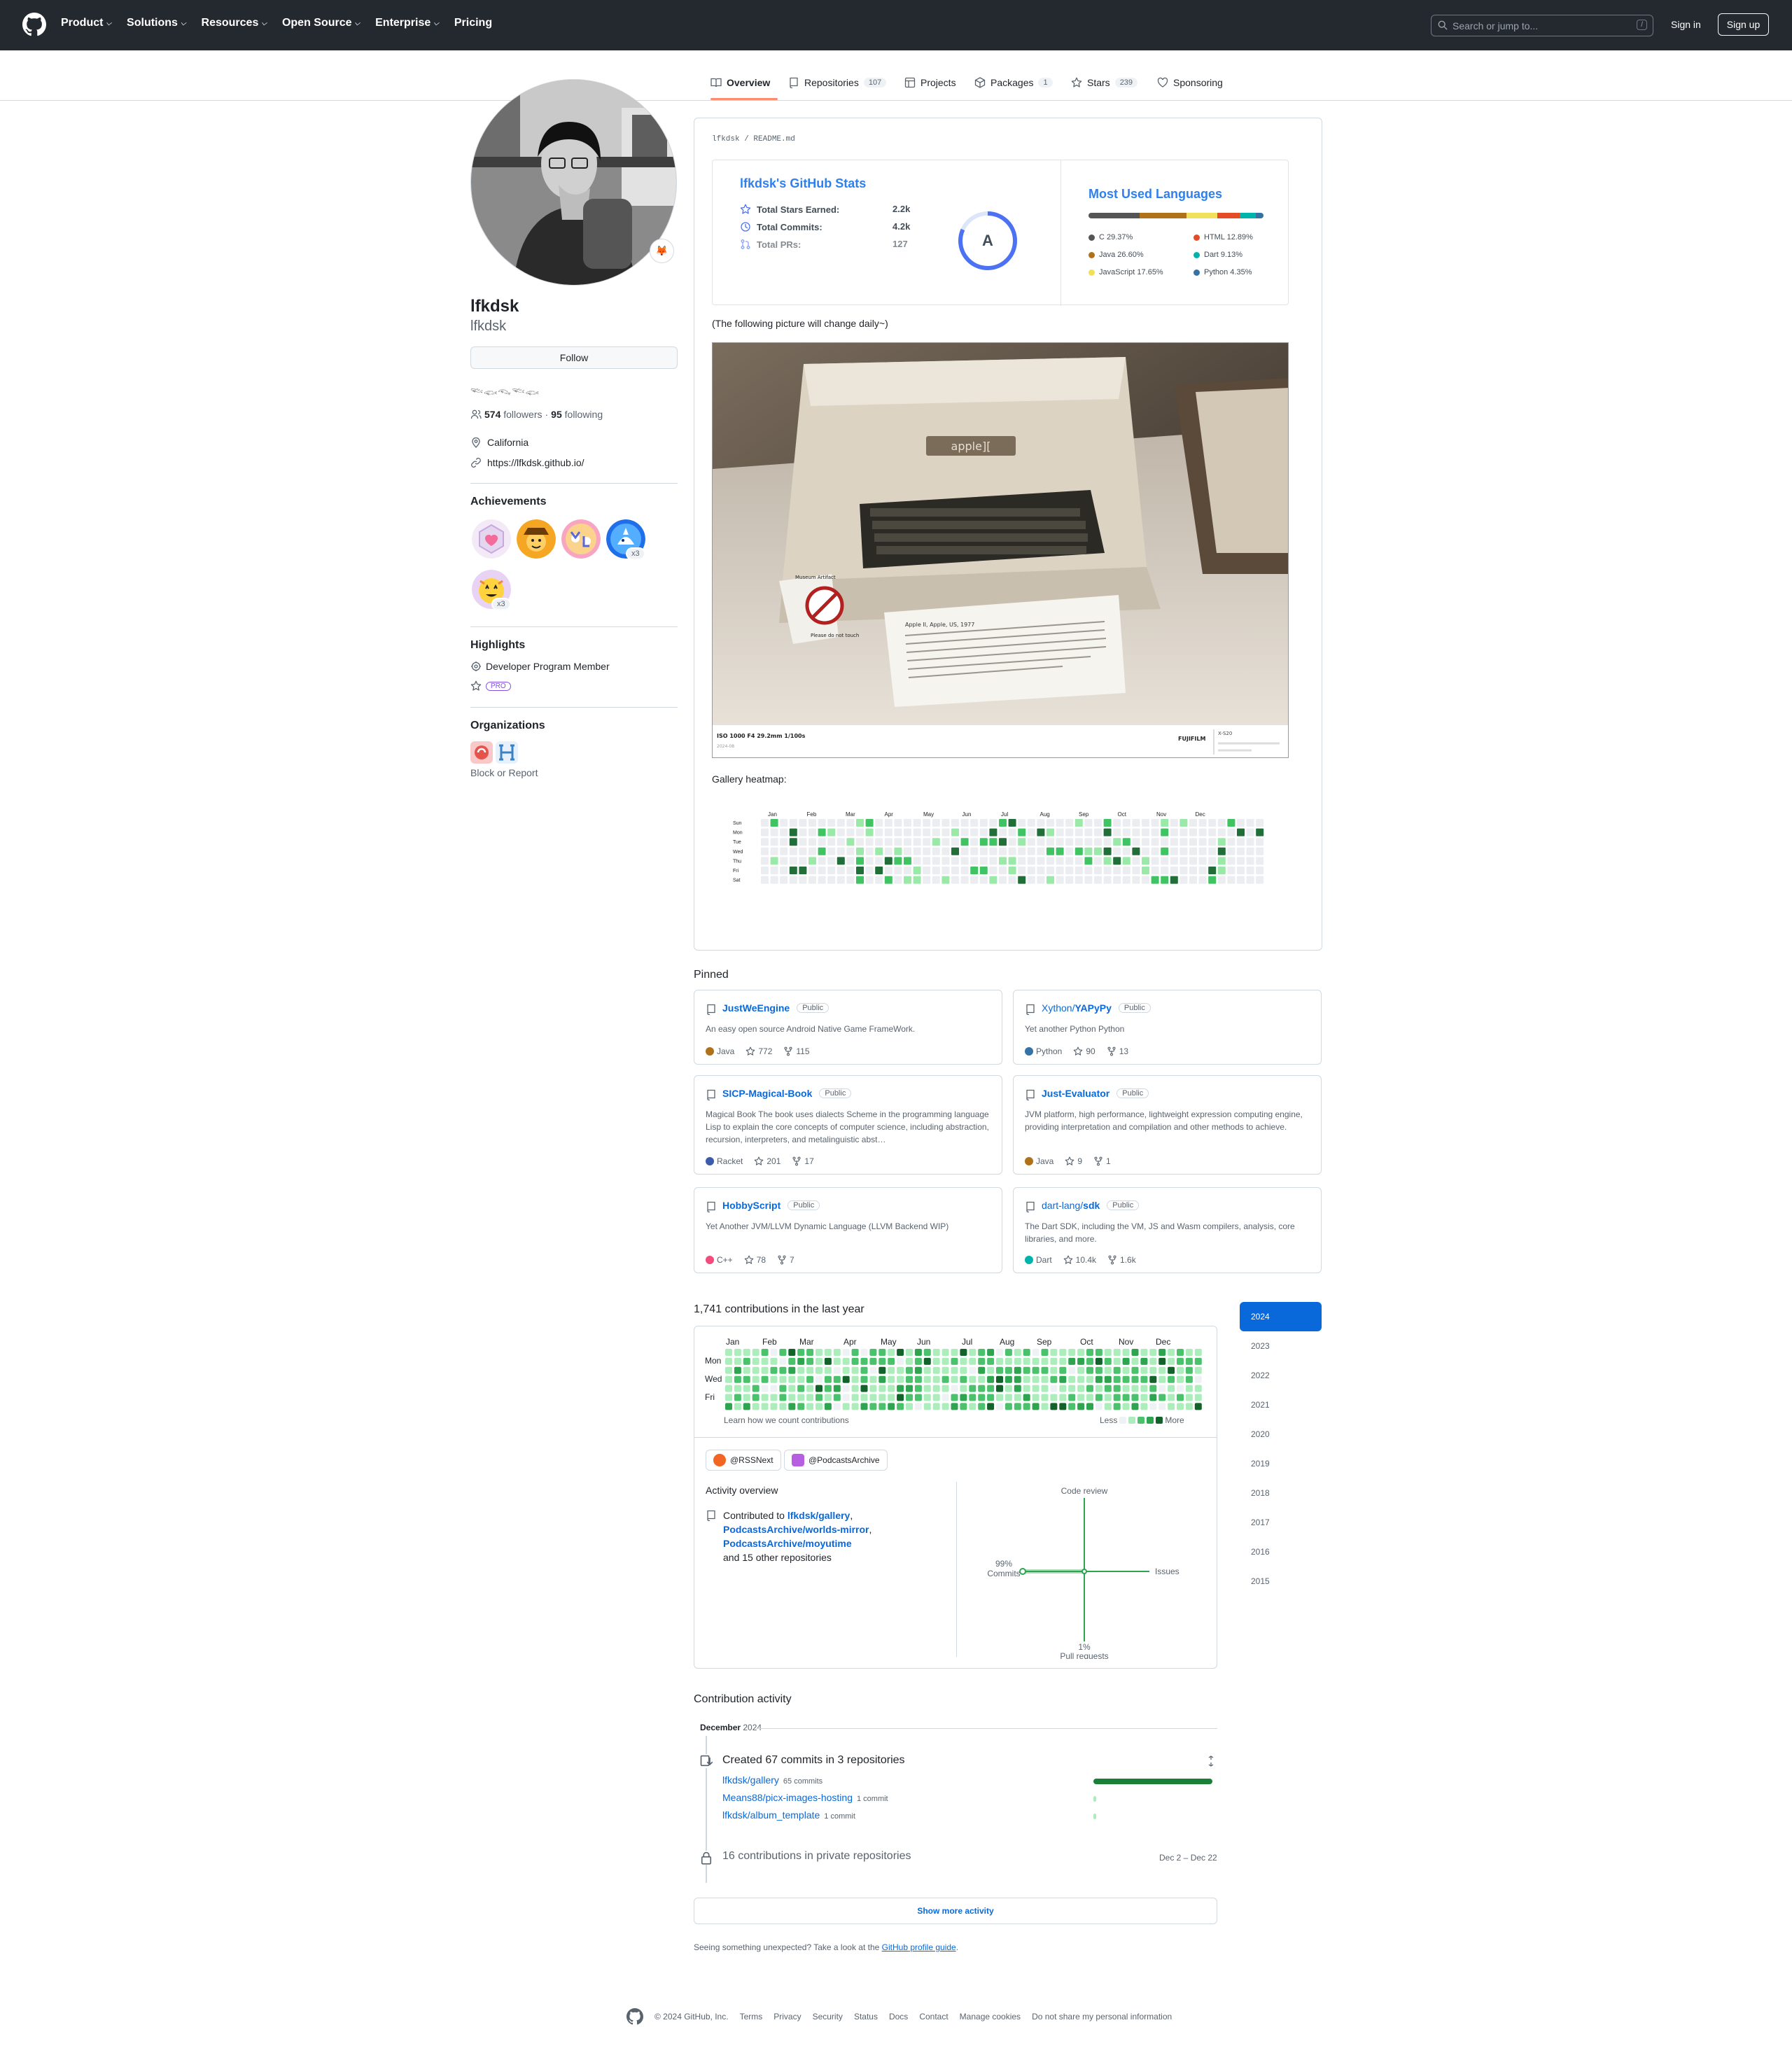 This screenshot has width=1792, height=2053. Describe the element at coordinates (1281, 1582) in the screenshot. I see `year-2015: 2015` at that location.